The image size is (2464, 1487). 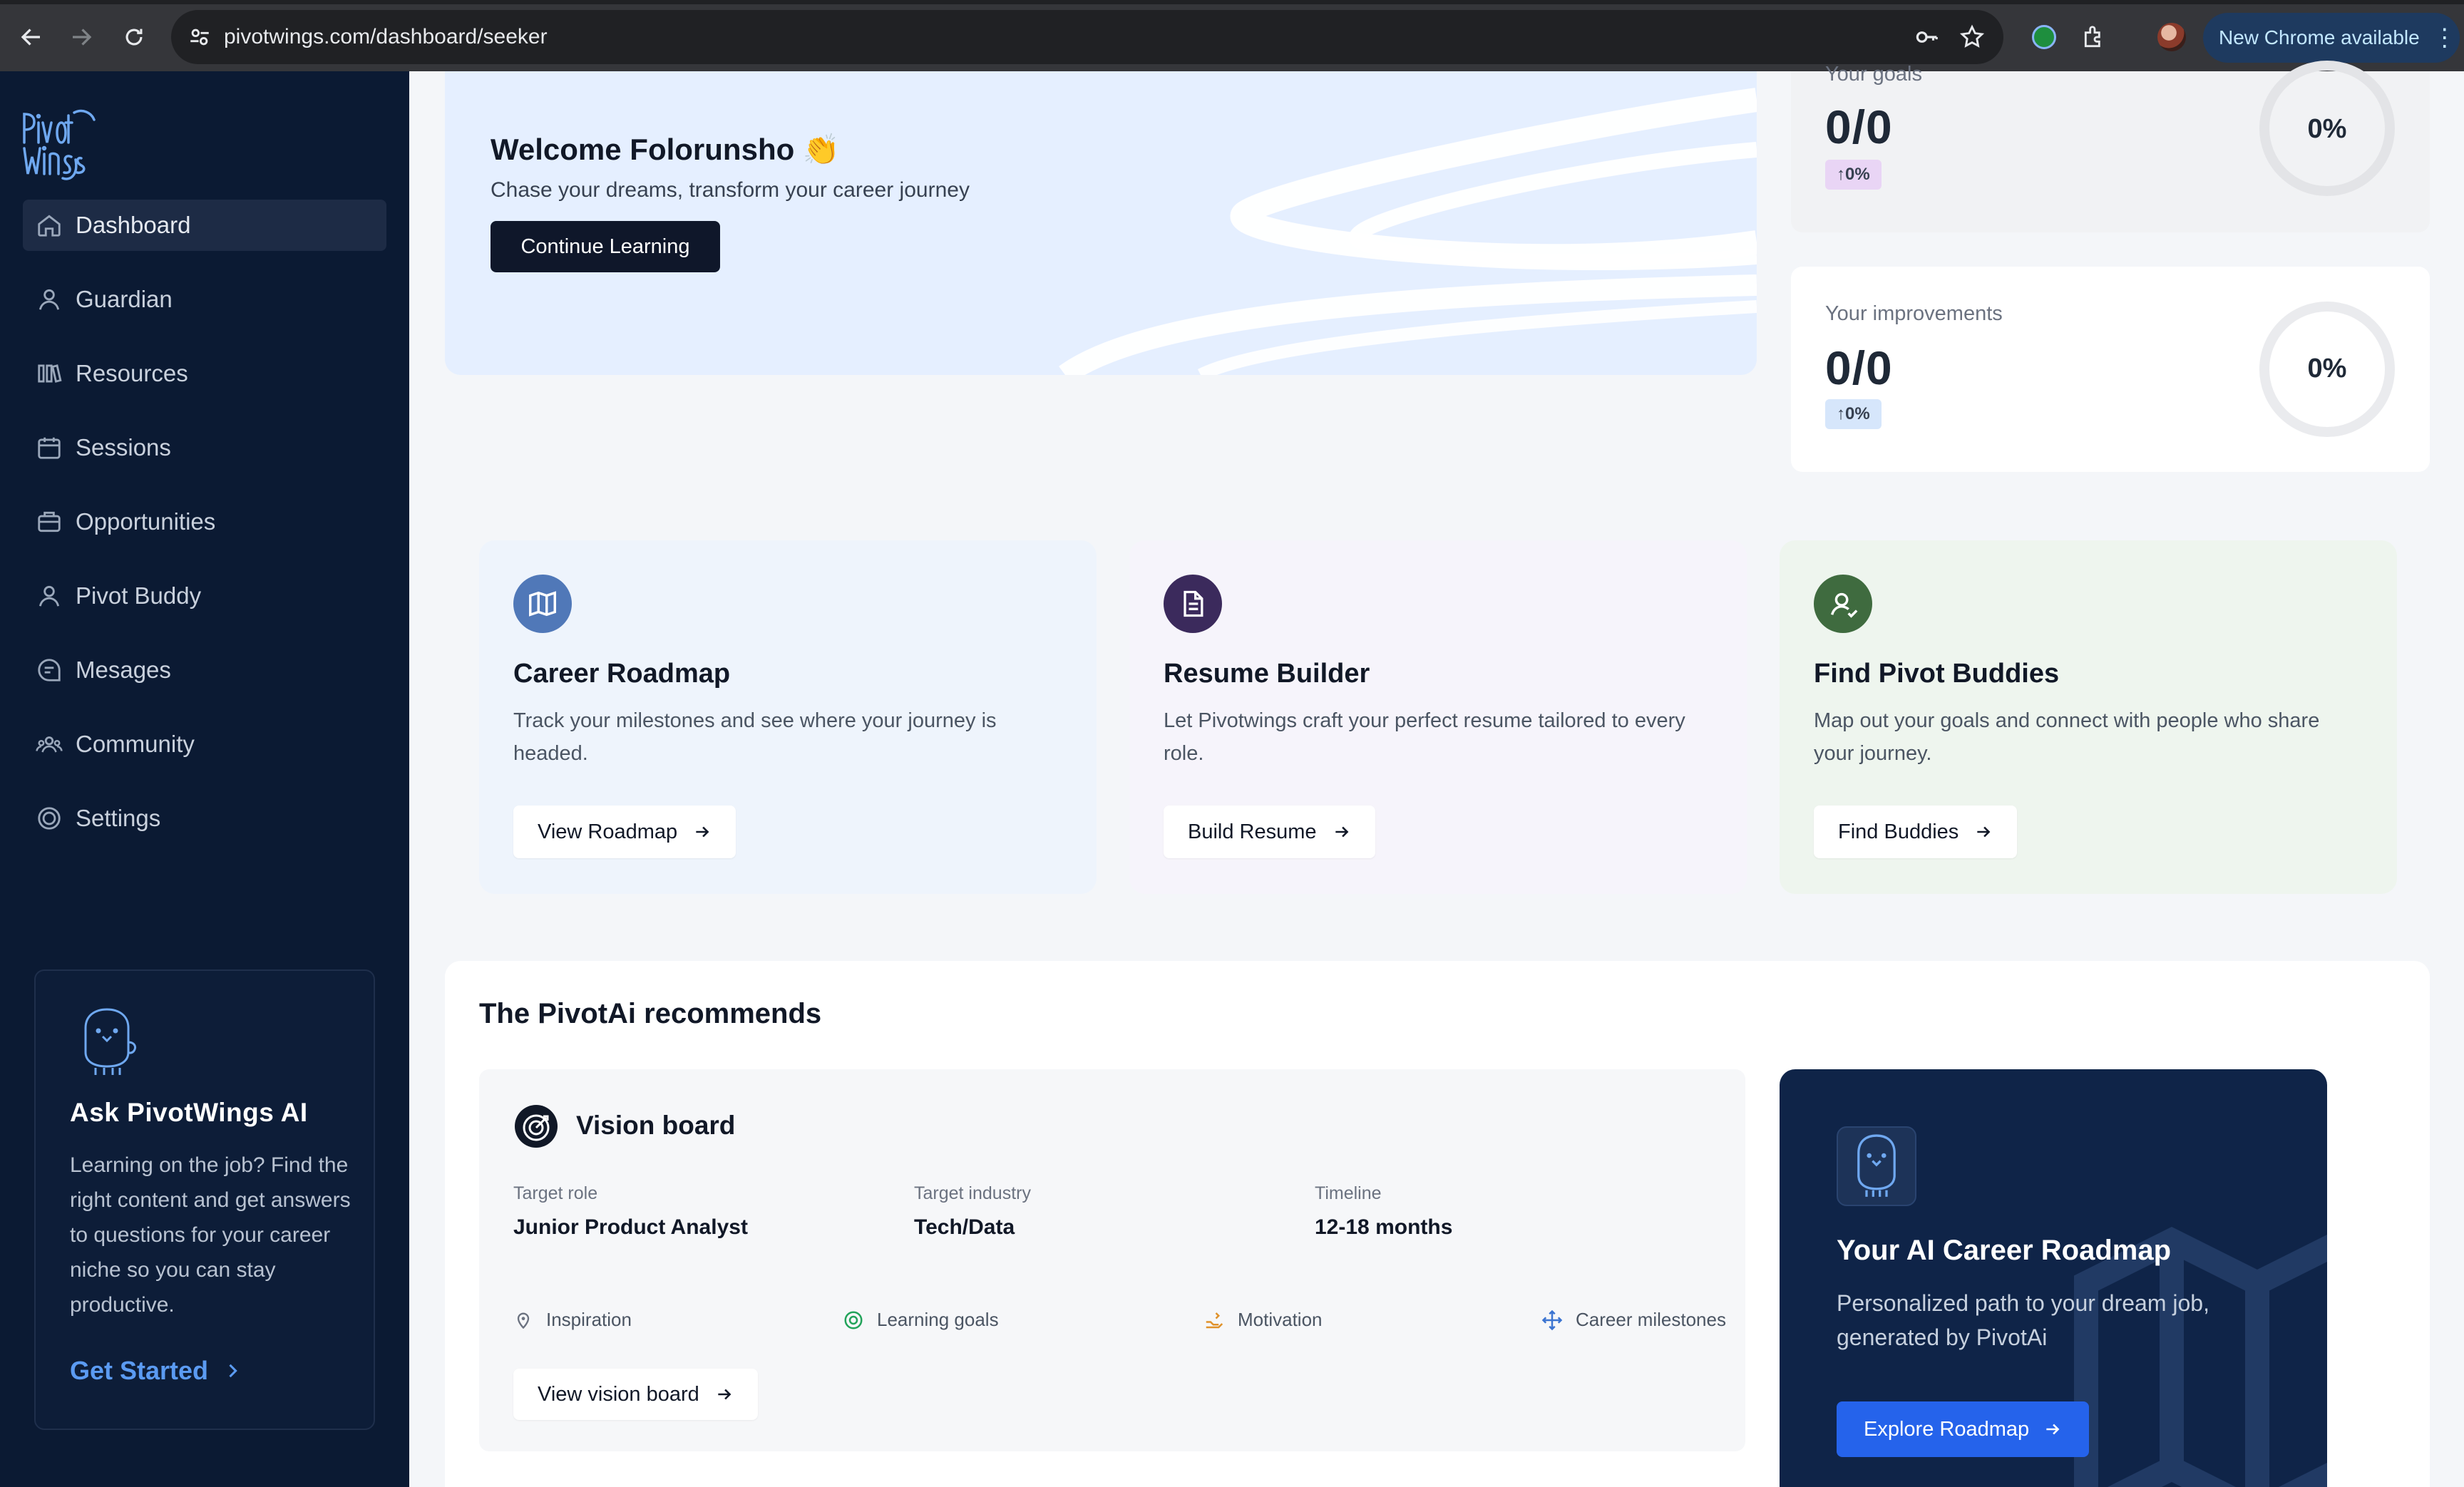 I want to click on sidebar-item-label: Mesages, so click(x=123, y=670).